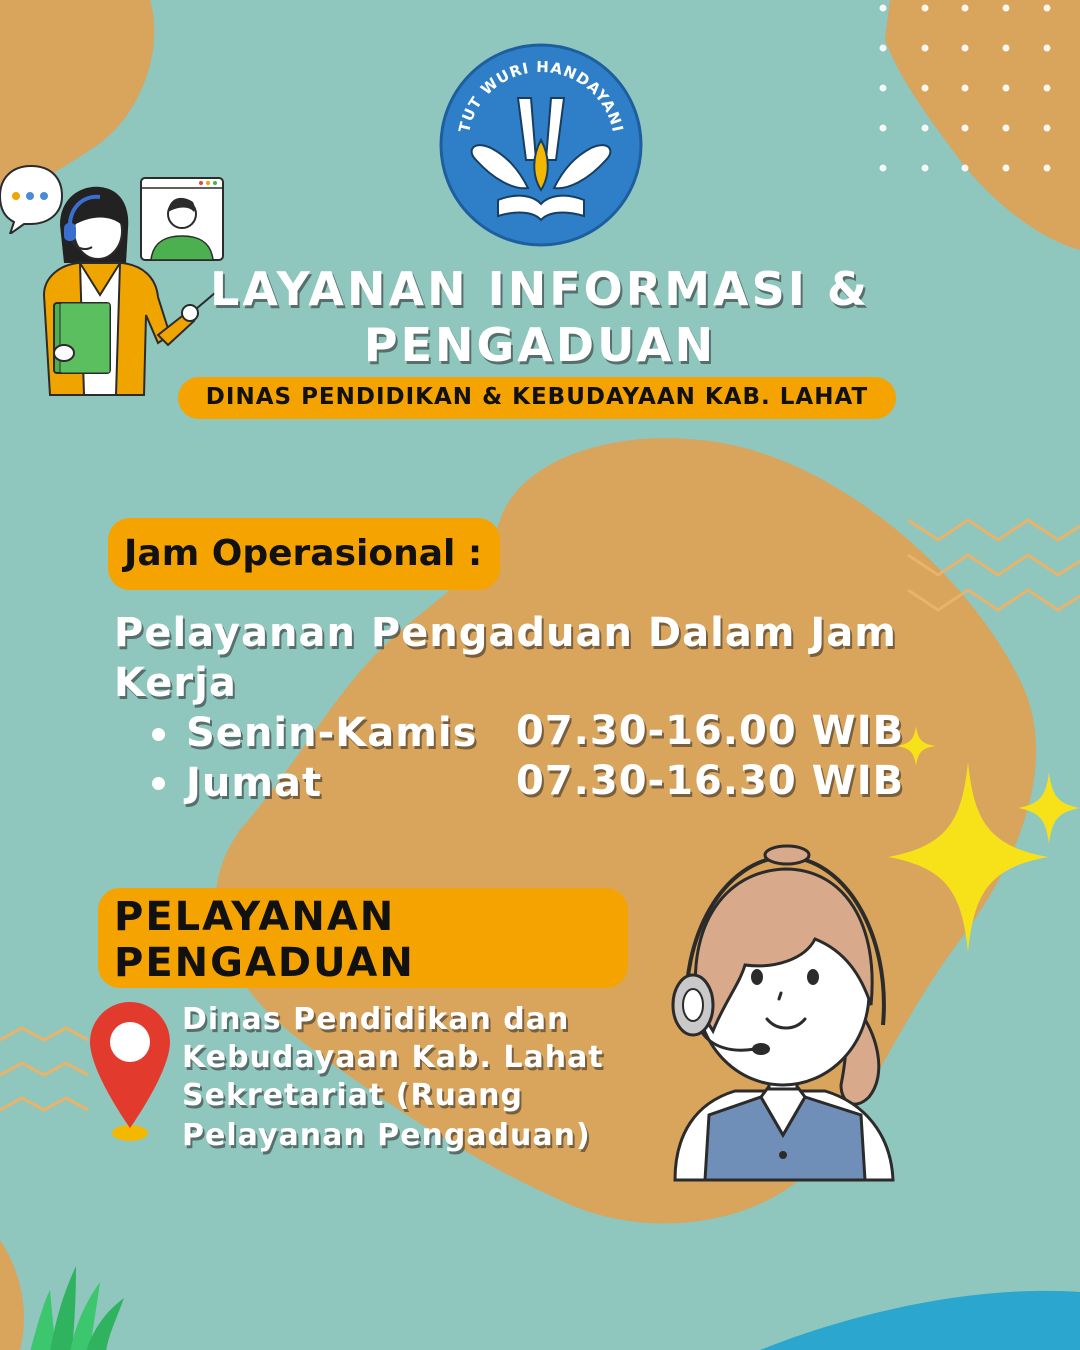 The image size is (1080, 1350). I want to click on hours-label-box: Jam Operasional :, so click(304, 554).